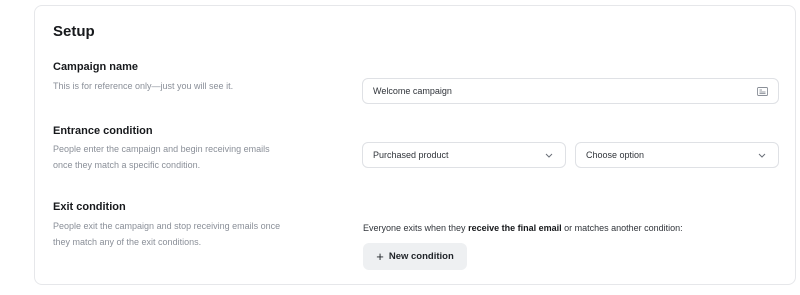 Image resolution: width=800 pixels, height=295 pixels. I want to click on entrance-condition-select: Purchased product, so click(464, 155).